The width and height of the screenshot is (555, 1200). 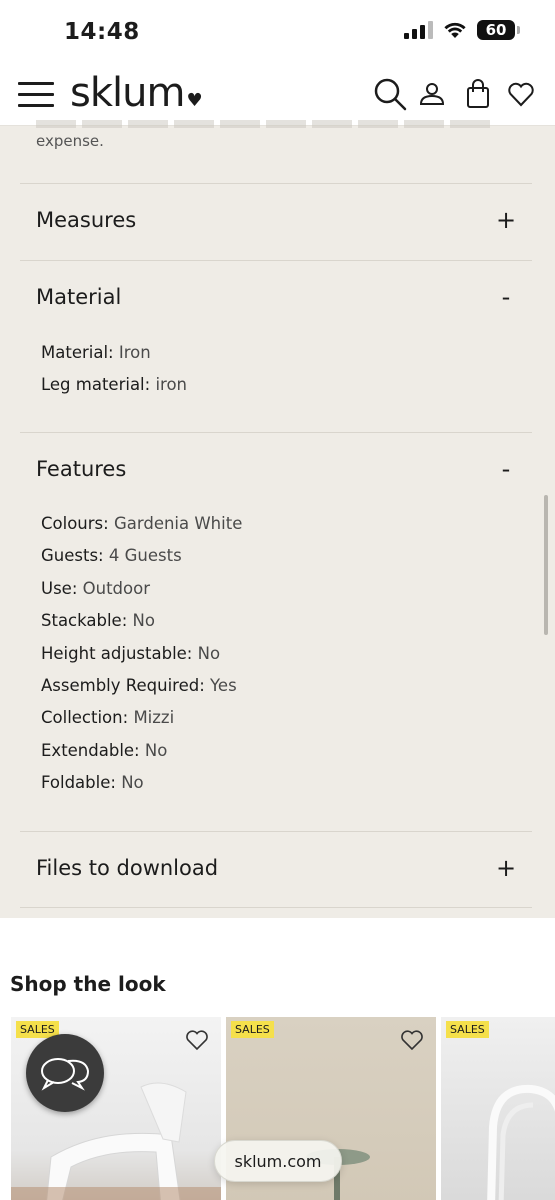 I want to click on chat-bubbles-icon, so click(x=65, y=1074).